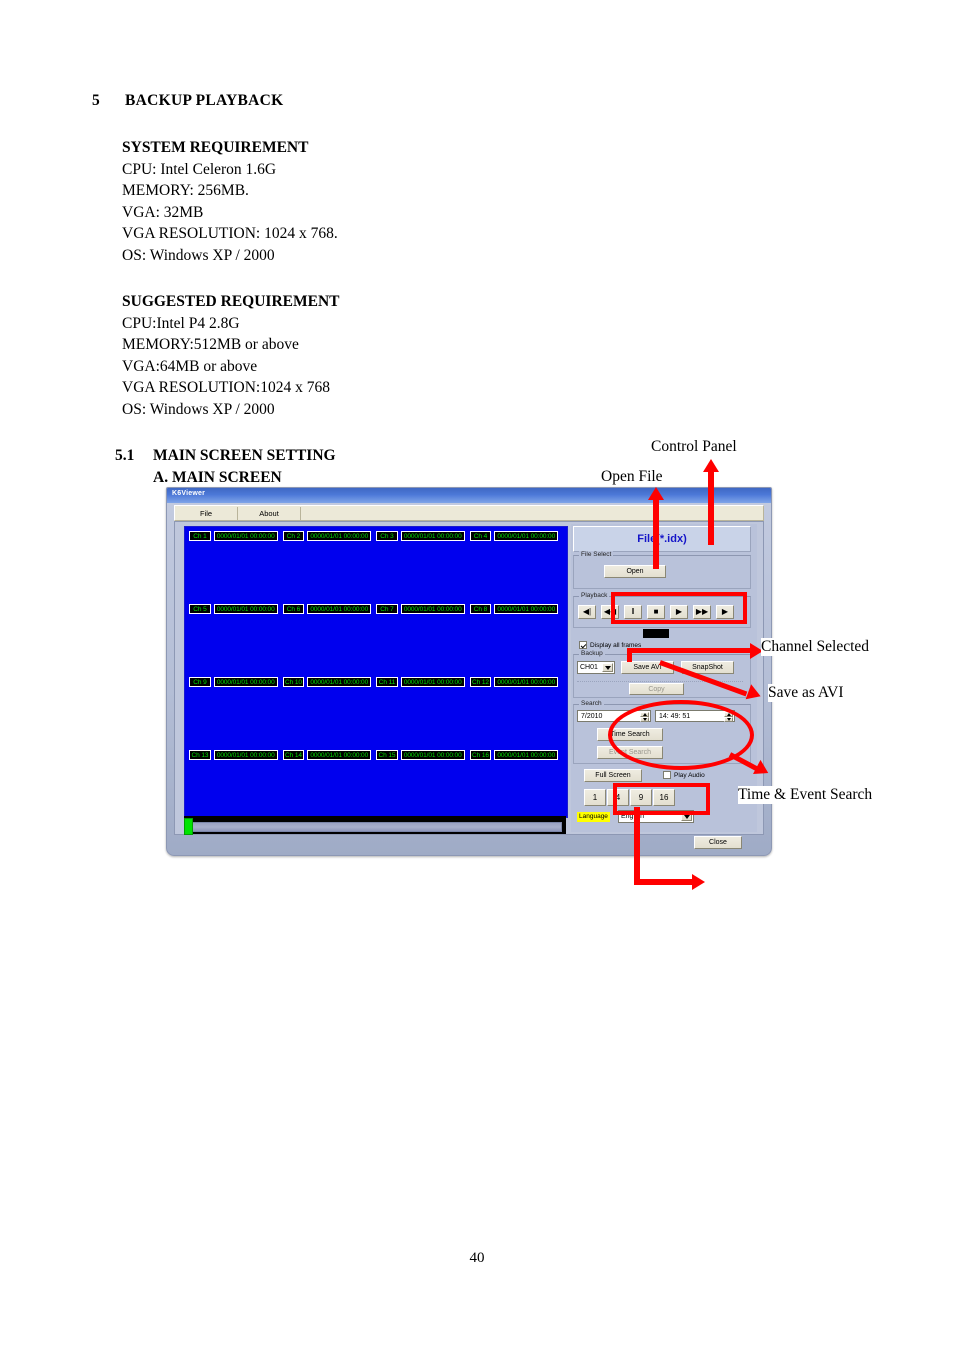 The image size is (954, 1350). What do you see at coordinates (587, 612) in the screenshot?
I see `step-back-icon: ◀|` at bounding box center [587, 612].